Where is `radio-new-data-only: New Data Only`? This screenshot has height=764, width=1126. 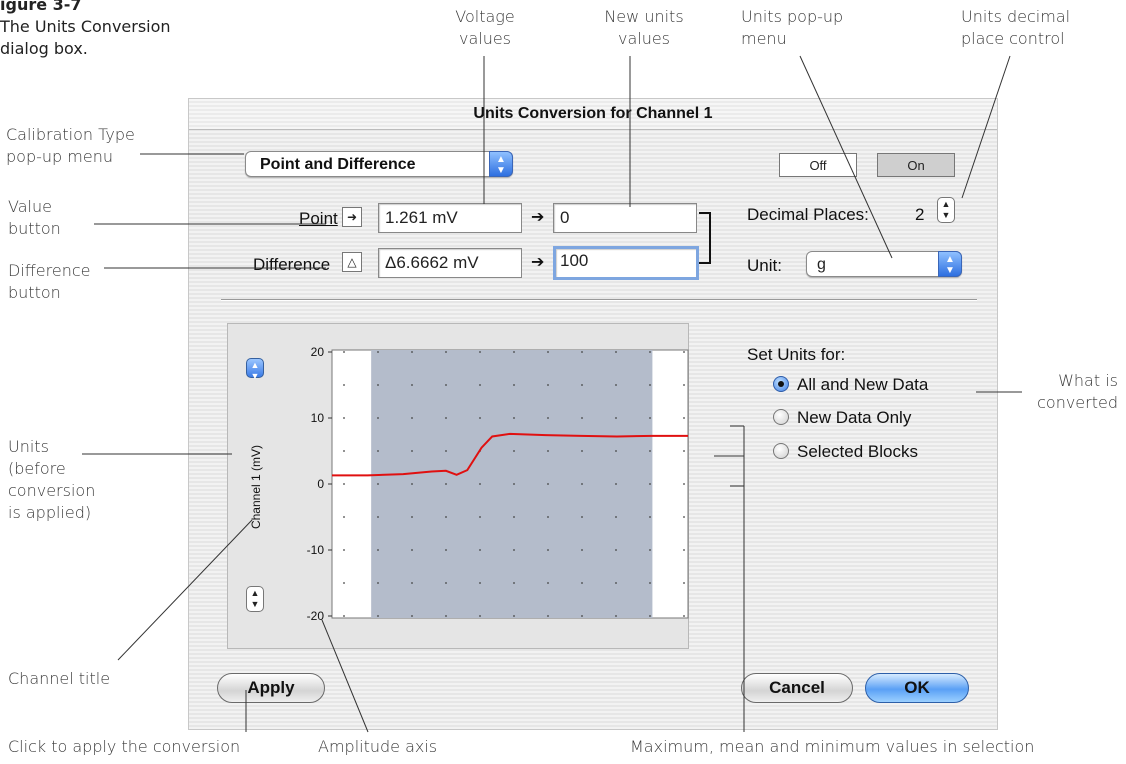 radio-new-data-only: New Data Only is located at coordinates (878, 418).